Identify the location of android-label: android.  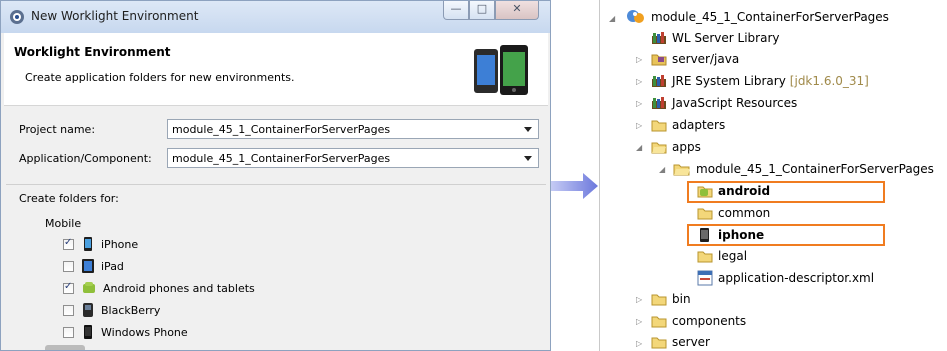
(744, 191).